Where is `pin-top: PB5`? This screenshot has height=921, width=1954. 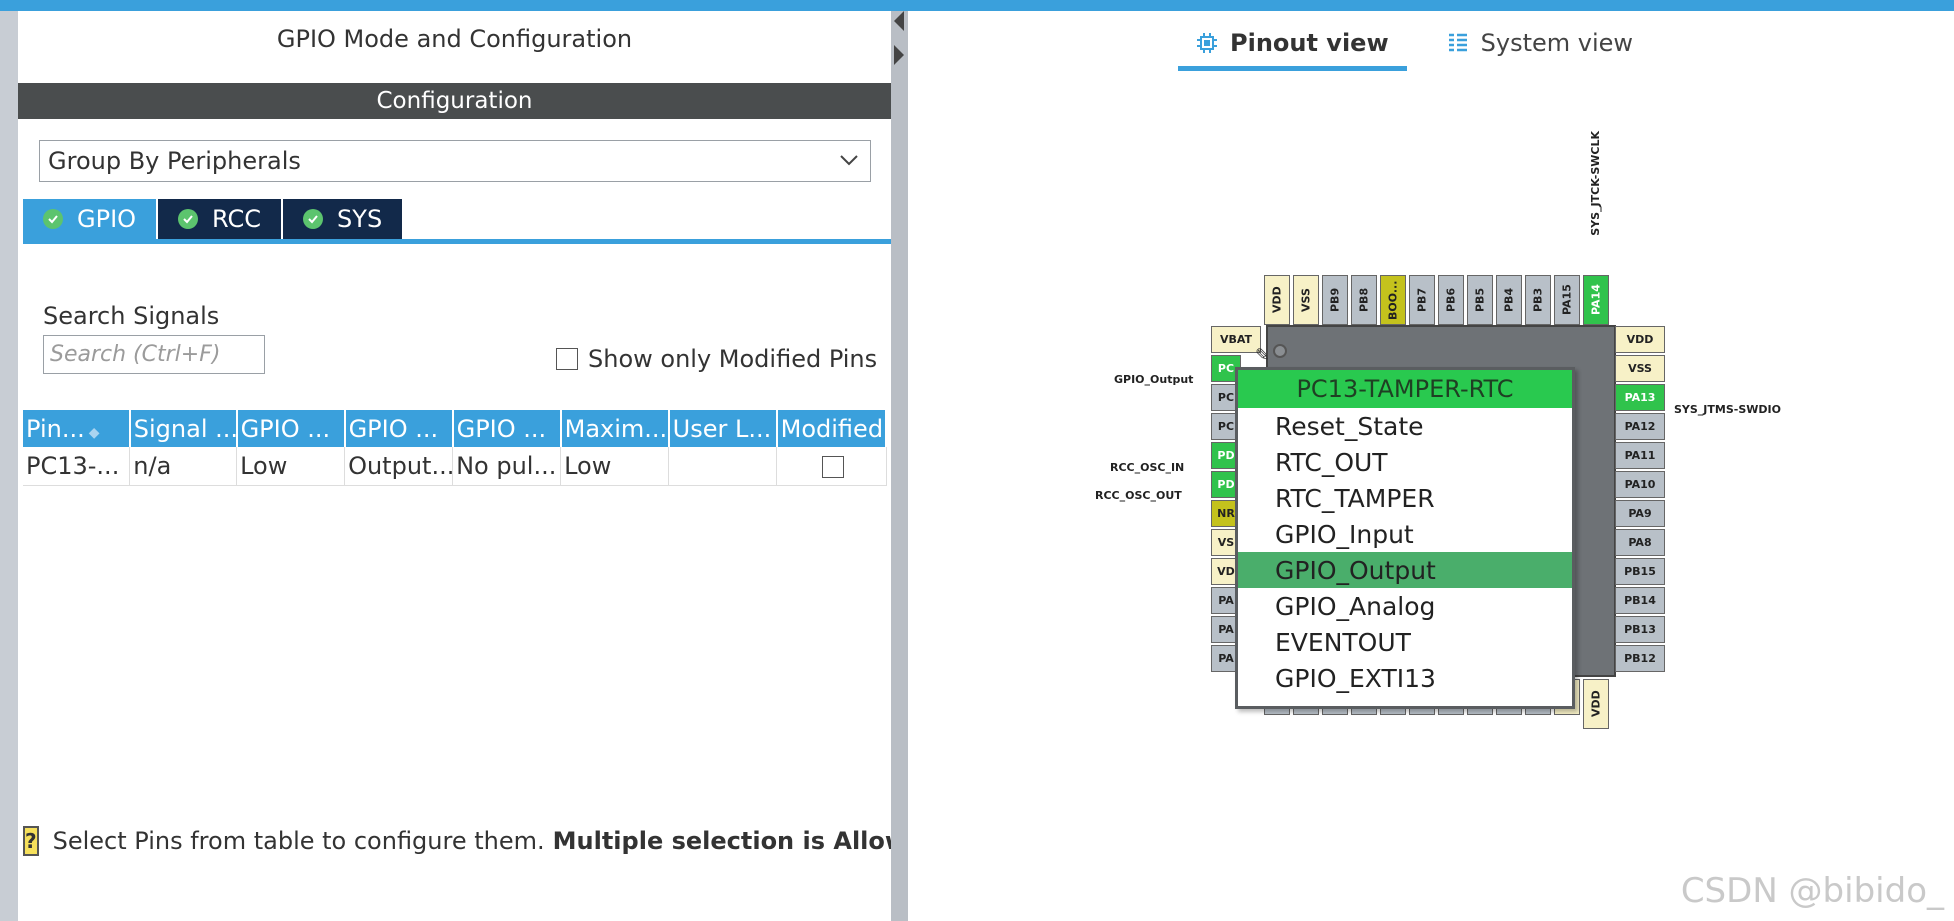
pin-top: PB5 is located at coordinates (1480, 300).